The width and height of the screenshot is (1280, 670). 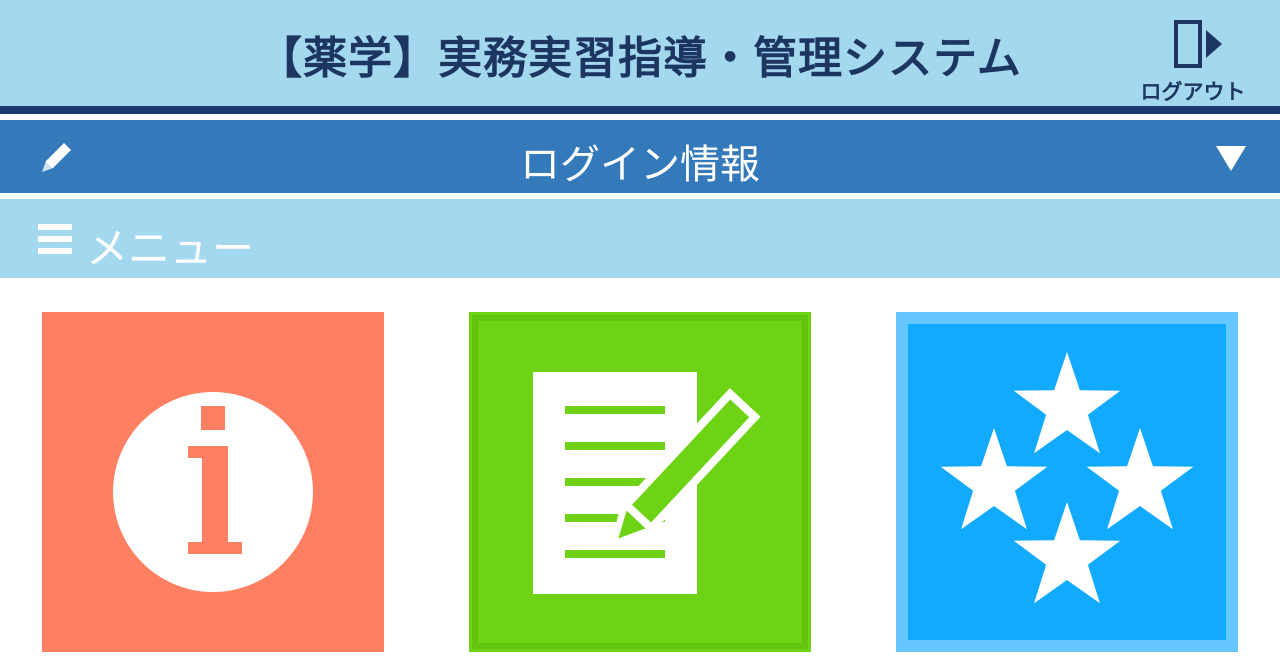 I want to click on menu-tile-report, so click(x=640, y=482).